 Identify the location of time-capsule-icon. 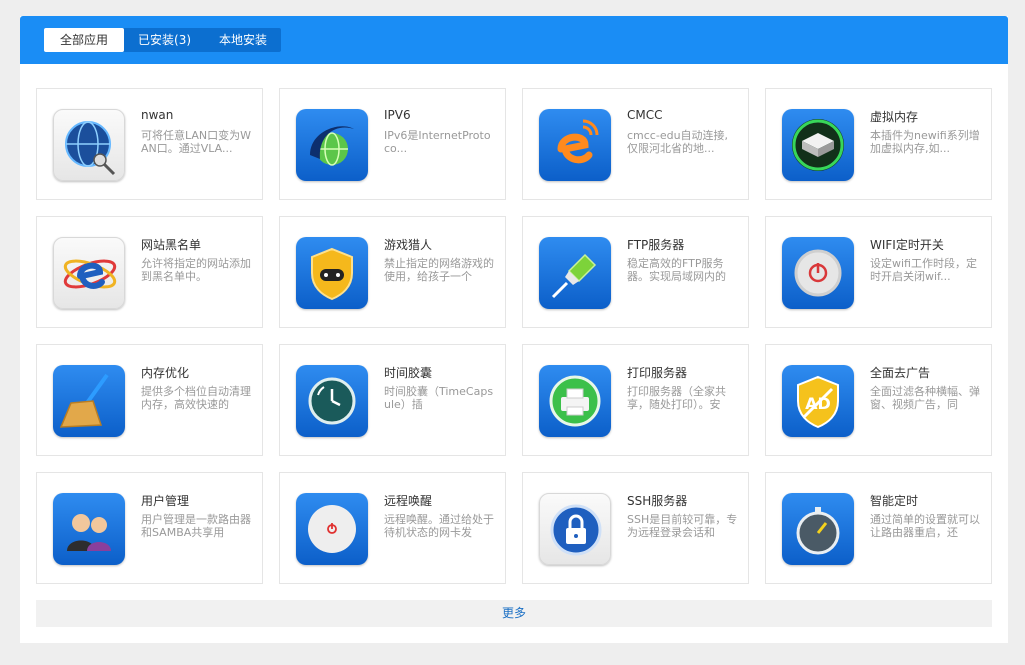
(332, 401).